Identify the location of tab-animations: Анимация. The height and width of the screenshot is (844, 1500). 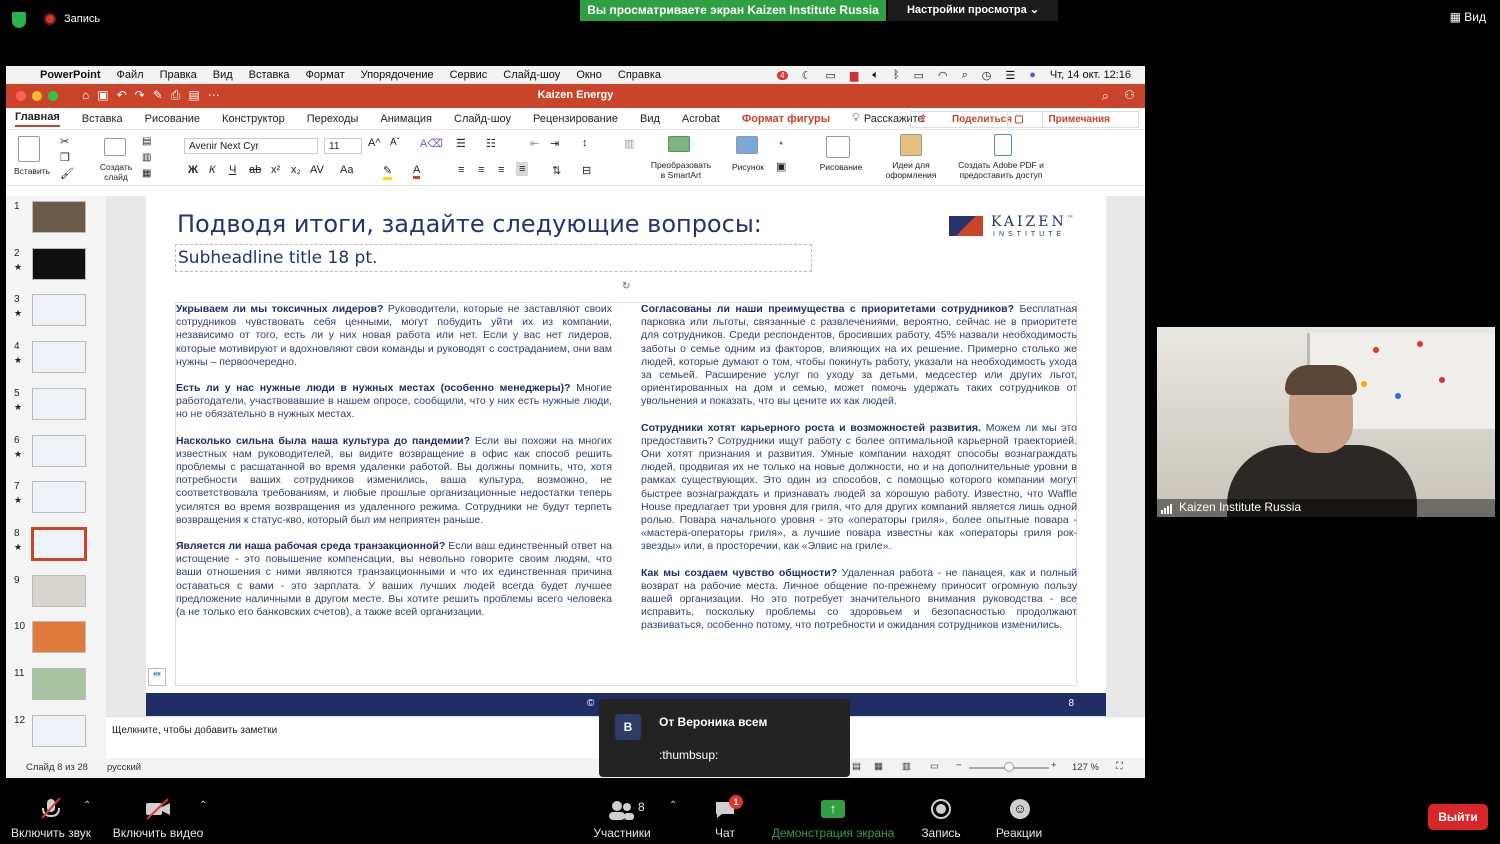
(406, 119).